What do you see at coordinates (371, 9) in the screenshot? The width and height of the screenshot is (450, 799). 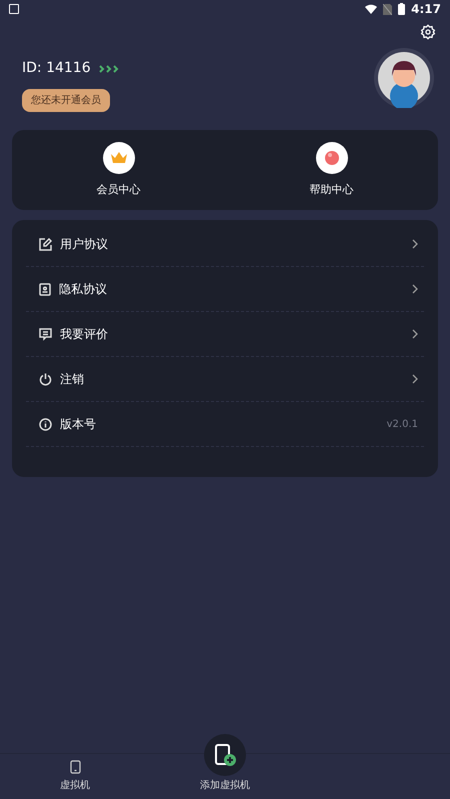 I see `wifi-icon` at bounding box center [371, 9].